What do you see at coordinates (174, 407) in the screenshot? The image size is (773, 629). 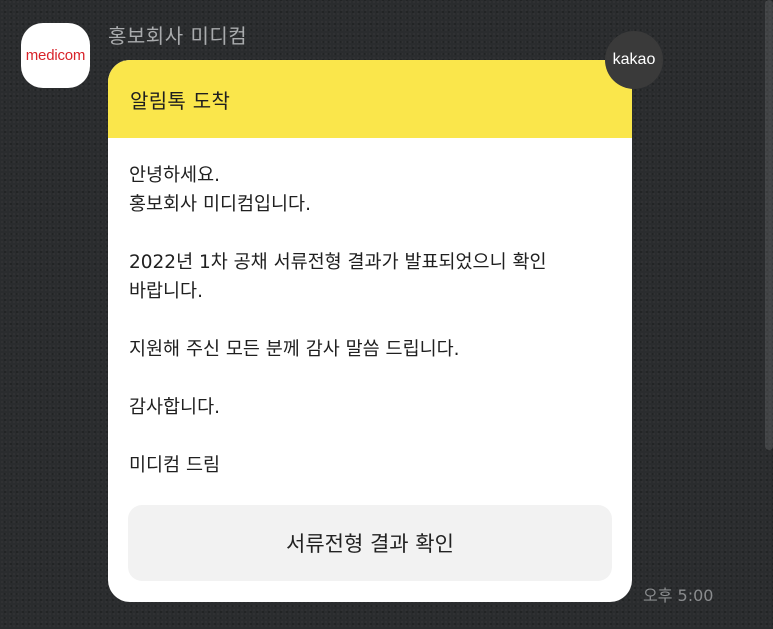 I see `message-line: 감사합니다.` at bounding box center [174, 407].